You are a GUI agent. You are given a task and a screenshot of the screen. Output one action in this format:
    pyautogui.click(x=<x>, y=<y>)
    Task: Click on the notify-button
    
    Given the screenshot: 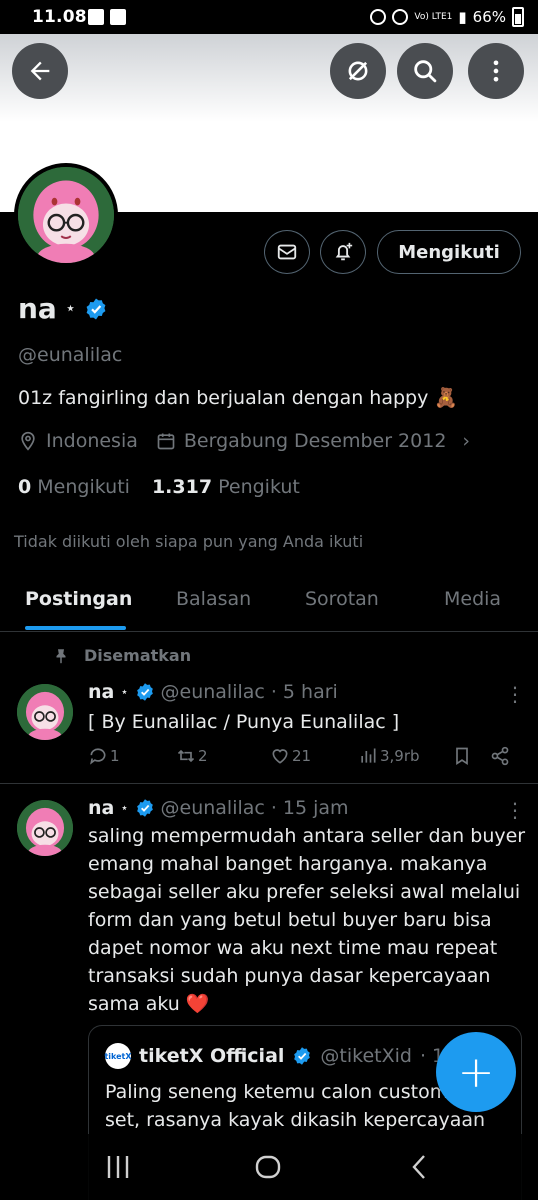 What is the action you would take?
    pyautogui.click(x=343, y=252)
    